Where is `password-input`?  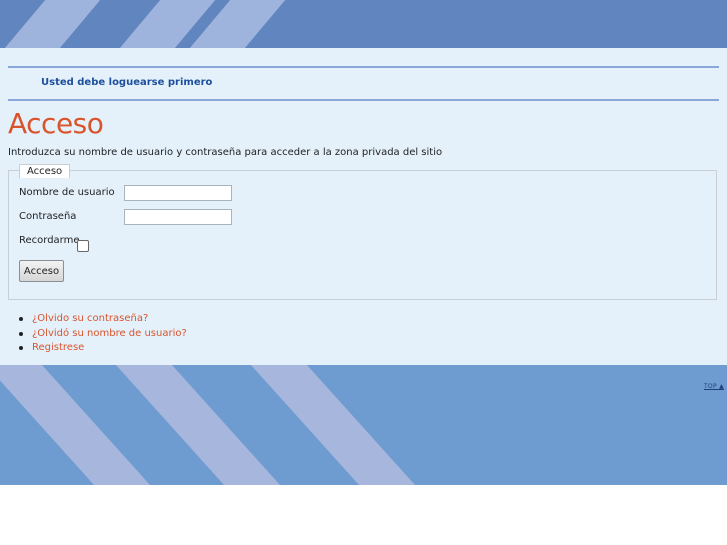
password-input is located at coordinates (178, 217).